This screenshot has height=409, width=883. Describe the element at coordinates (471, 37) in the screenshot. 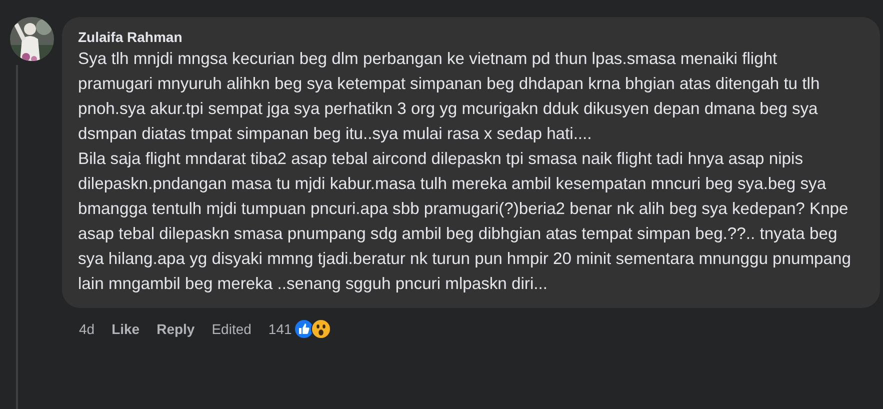

I see `author-name: Zulaifa Rahman` at that location.